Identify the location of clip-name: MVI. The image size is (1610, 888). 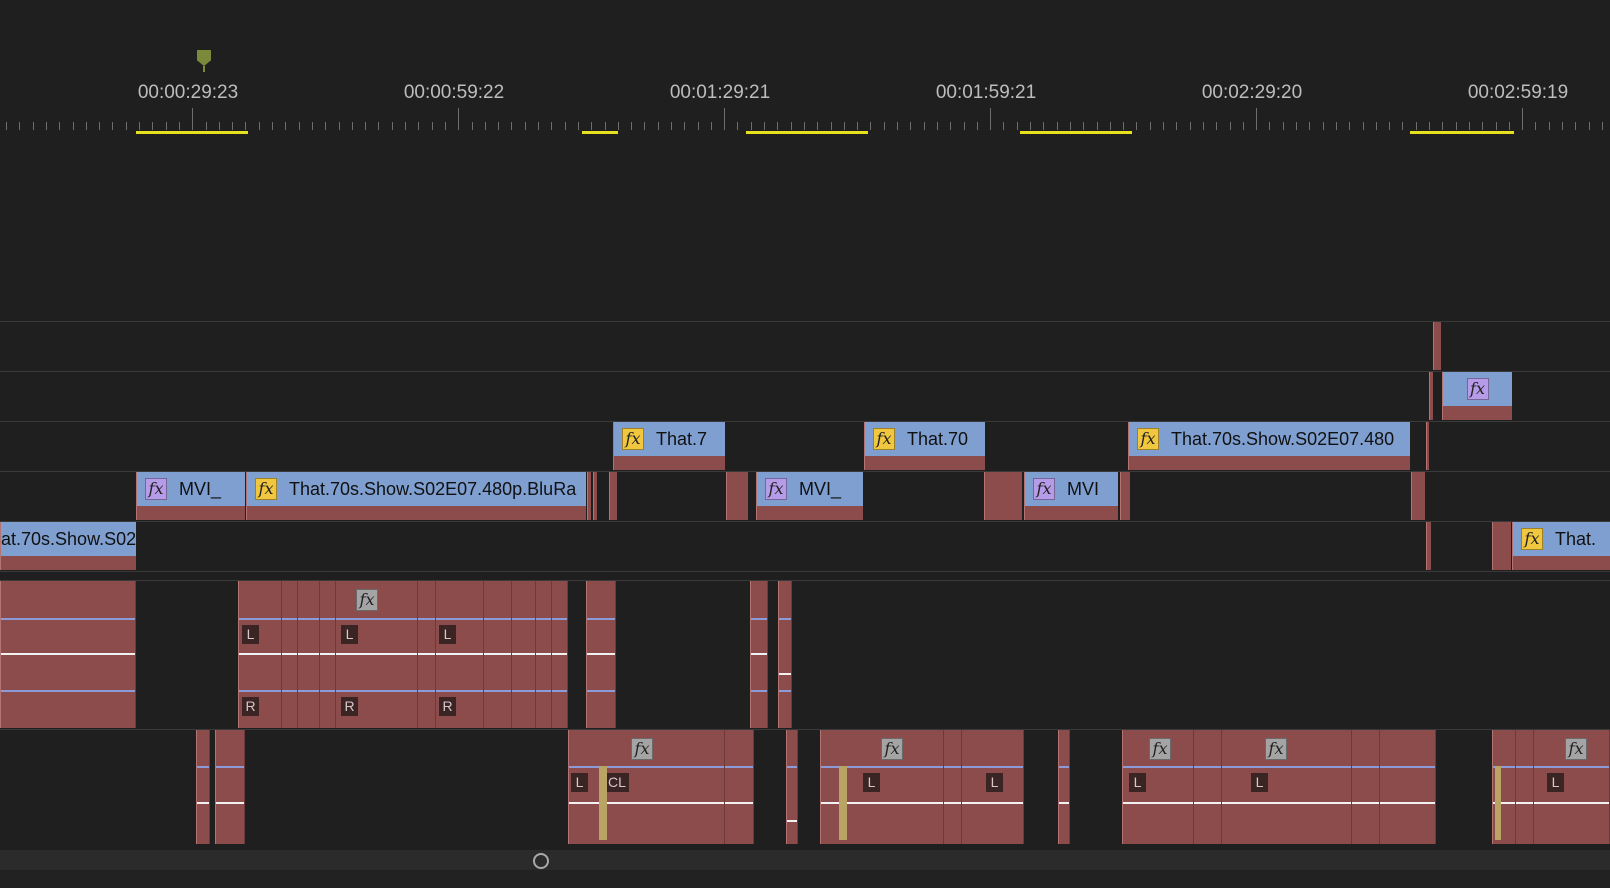
(1083, 488).